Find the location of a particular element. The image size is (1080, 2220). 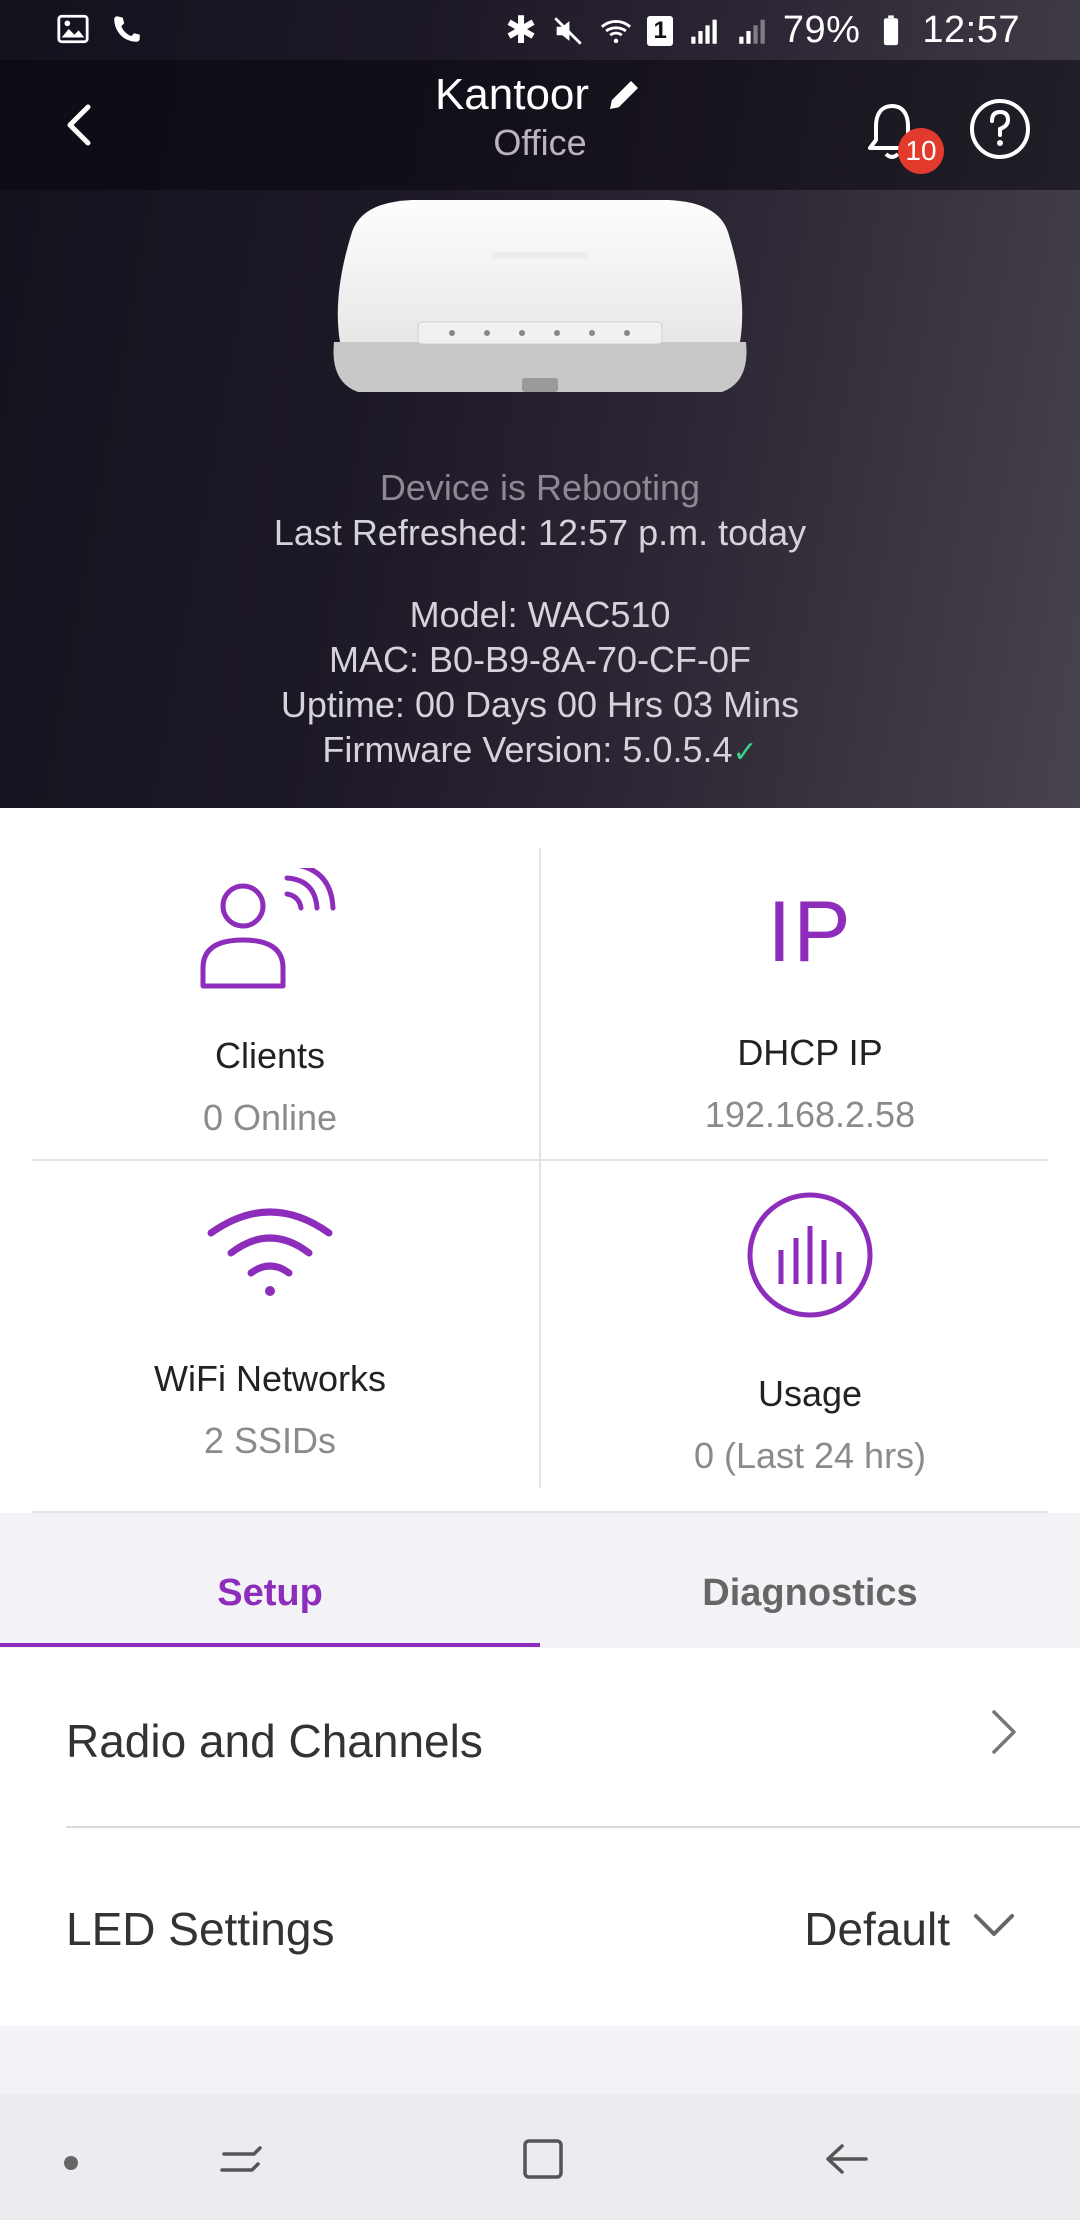

battery-icon is located at coordinates (891, 29).